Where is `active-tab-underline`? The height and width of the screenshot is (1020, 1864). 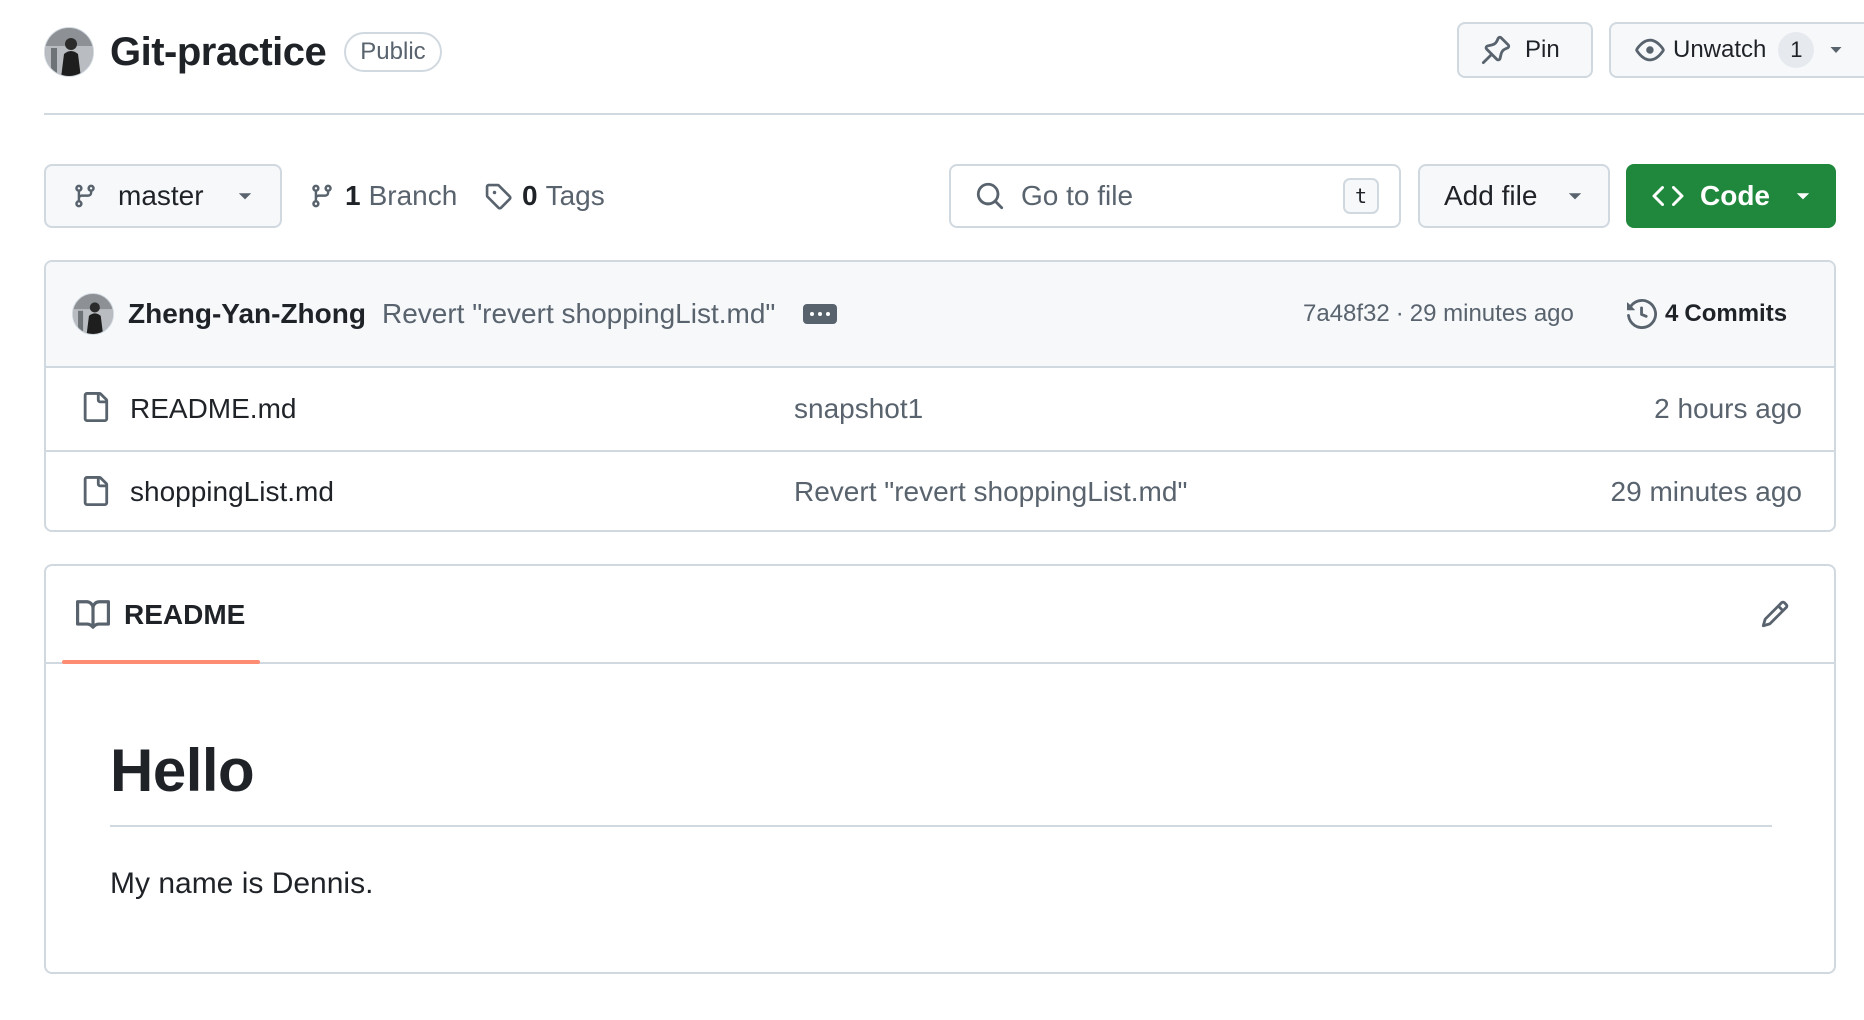
active-tab-underline is located at coordinates (161, 662).